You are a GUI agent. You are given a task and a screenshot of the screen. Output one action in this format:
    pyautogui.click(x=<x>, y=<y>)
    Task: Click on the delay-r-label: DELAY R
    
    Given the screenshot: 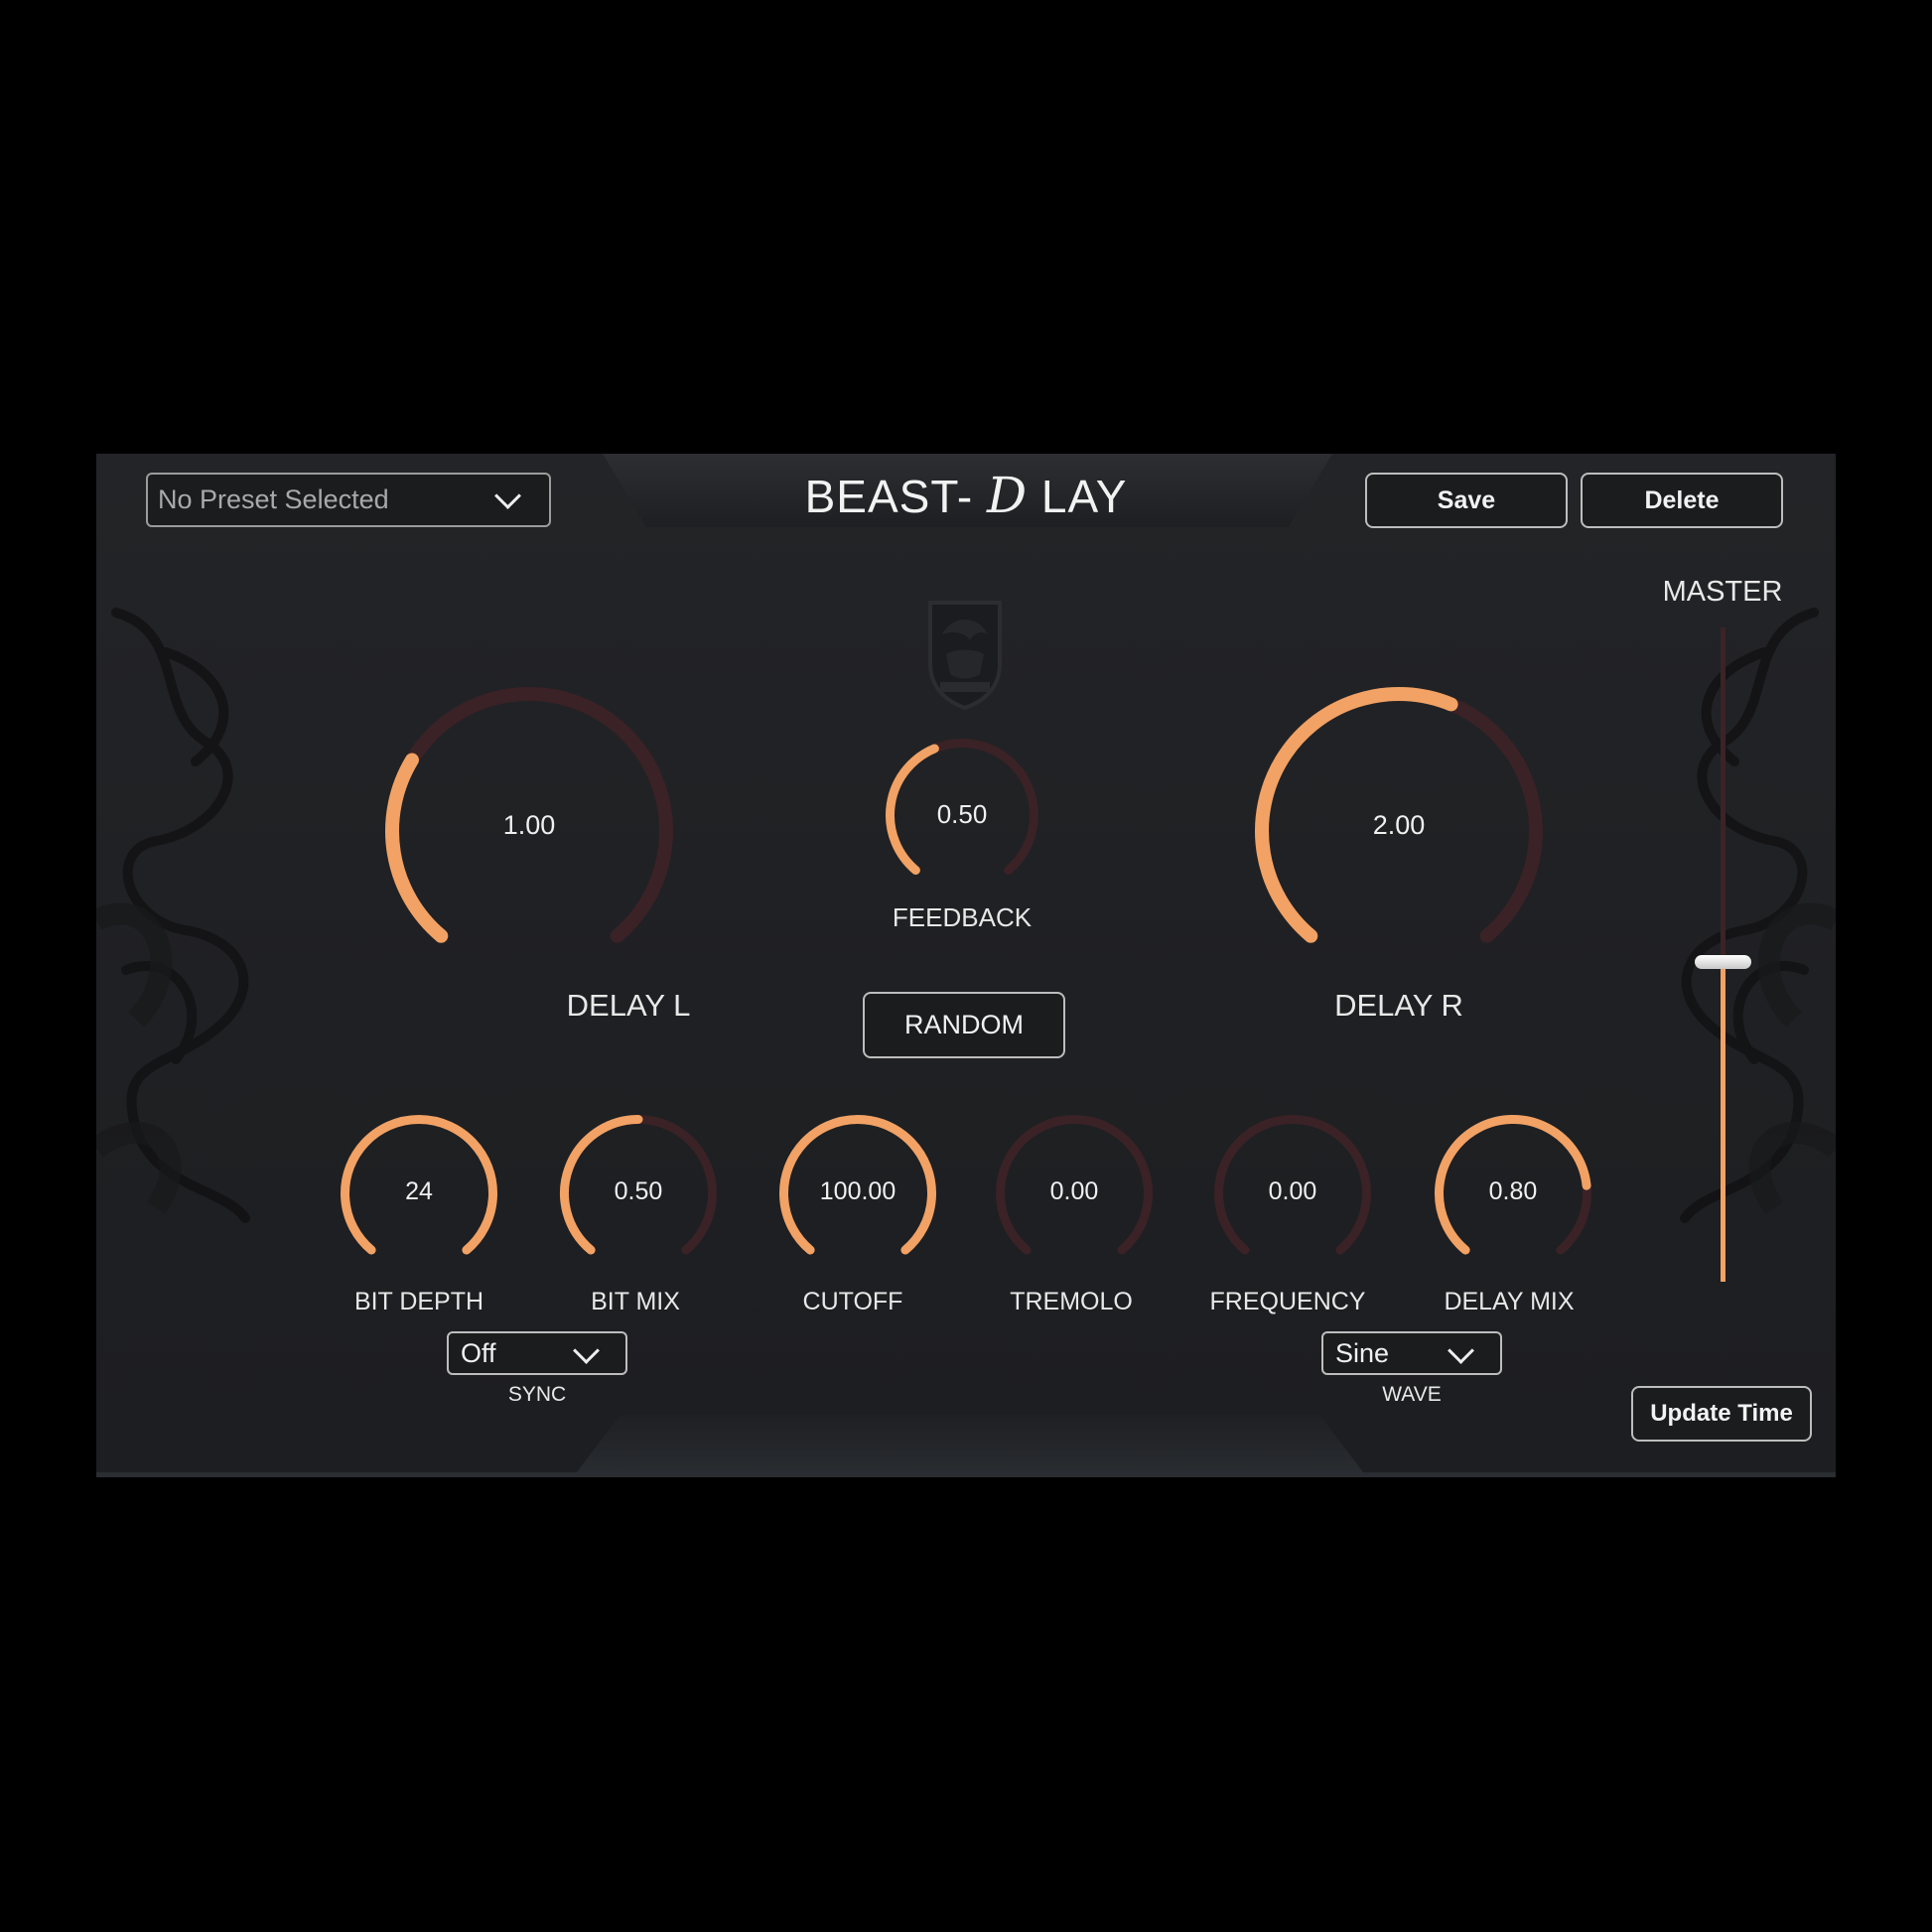 What is the action you would take?
    pyautogui.click(x=1398, y=1006)
    